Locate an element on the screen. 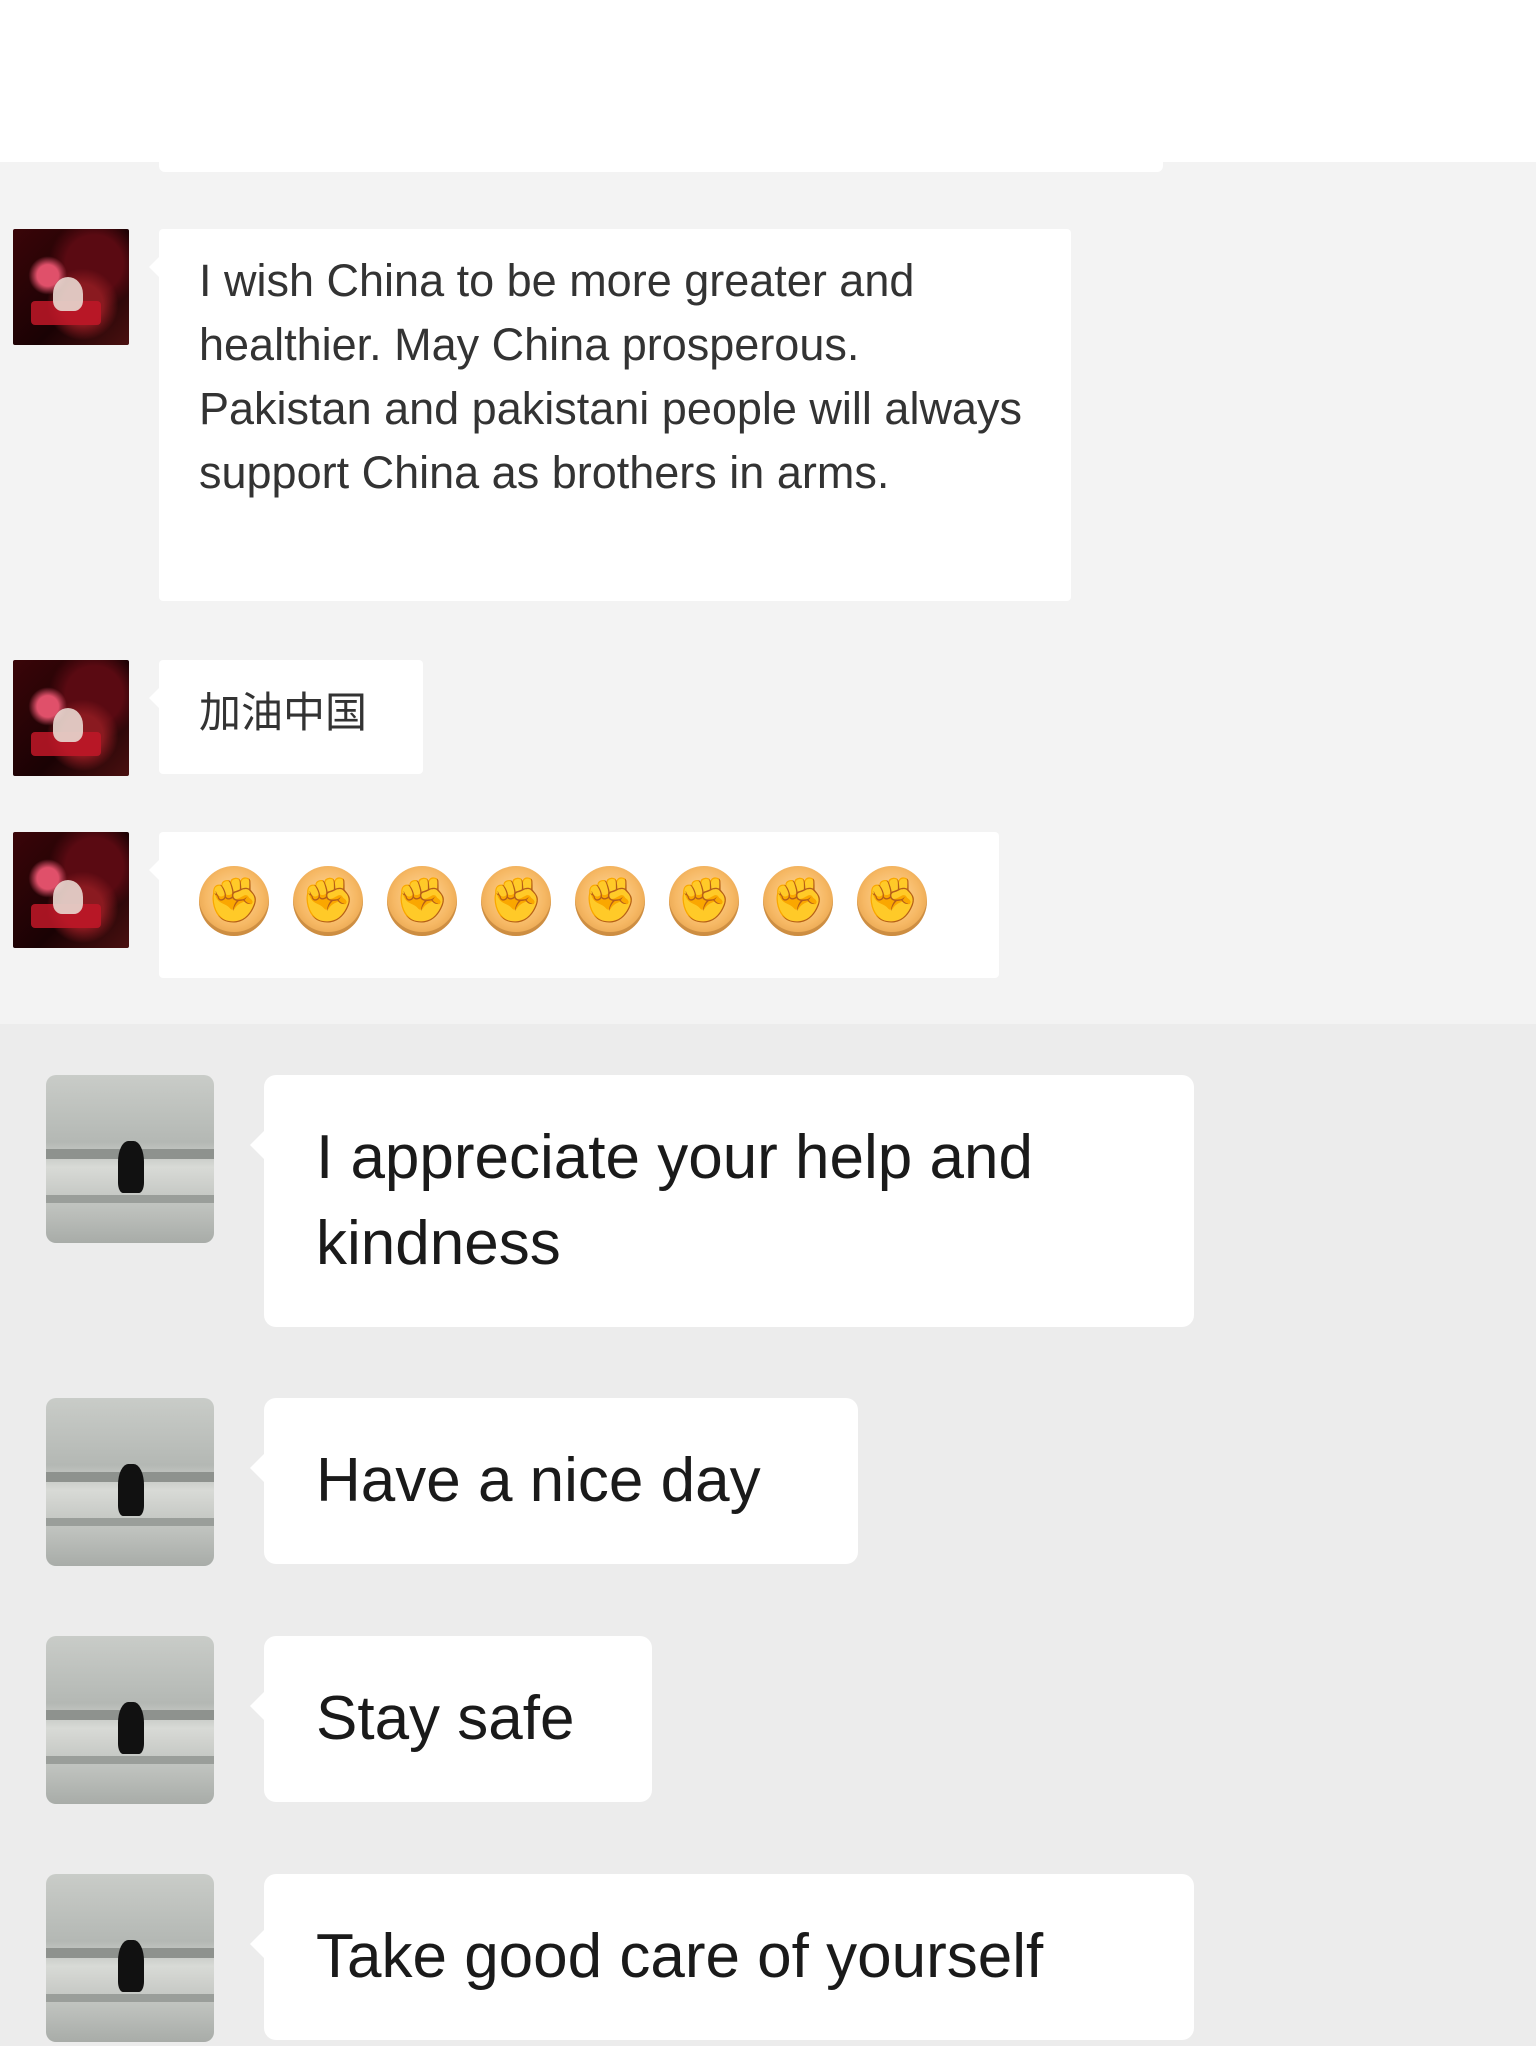  message-bubble: I appreciate your help and kindness is located at coordinates (722, 1201).